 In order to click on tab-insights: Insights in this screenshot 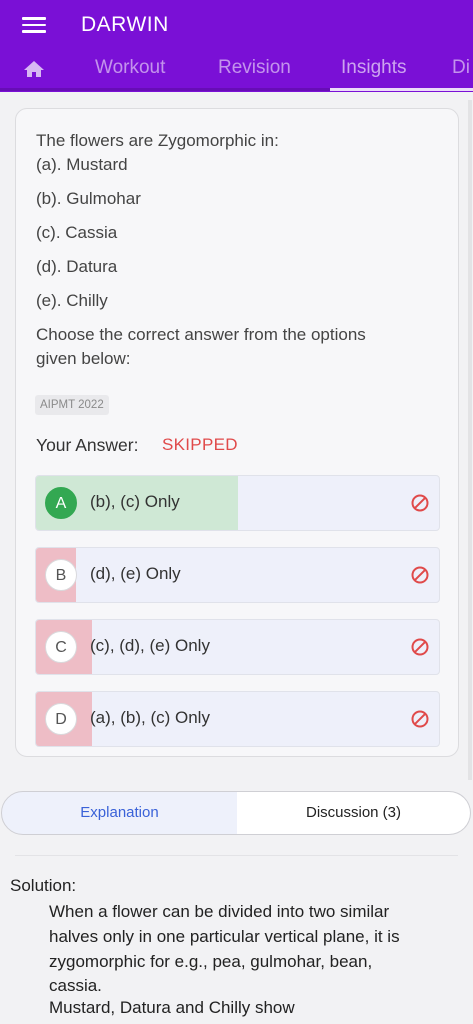, I will do `click(373, 68)`.